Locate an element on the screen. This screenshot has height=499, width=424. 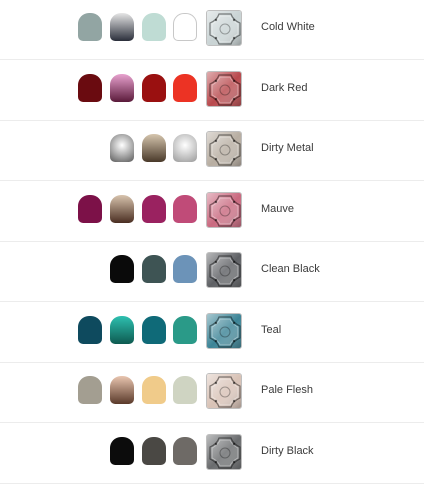
scheme-name: Dirty Black is located at coordinates (287, 451).